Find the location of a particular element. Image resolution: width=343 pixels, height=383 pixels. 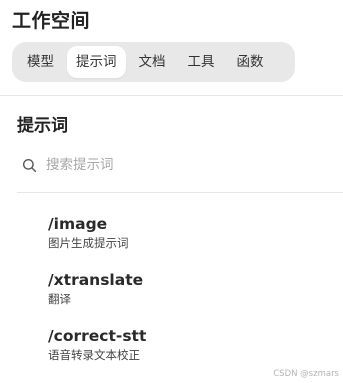

prompt-item-image: /image 图片生成提示词 is located at coordinates (188, 241).